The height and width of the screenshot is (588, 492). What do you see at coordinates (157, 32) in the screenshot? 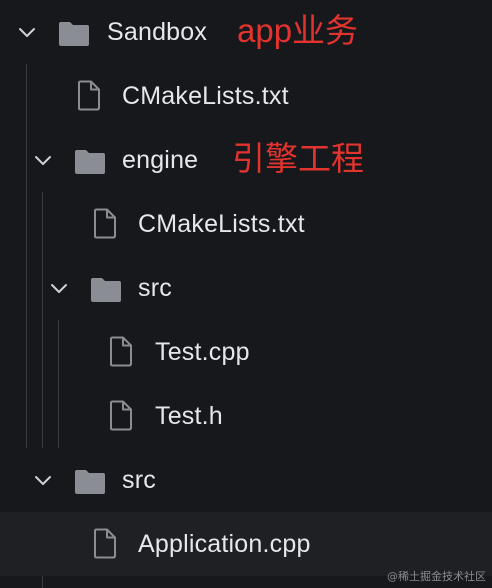
I see `folder-label-sandbox: Sandbox` at bounding box center [157, 32].